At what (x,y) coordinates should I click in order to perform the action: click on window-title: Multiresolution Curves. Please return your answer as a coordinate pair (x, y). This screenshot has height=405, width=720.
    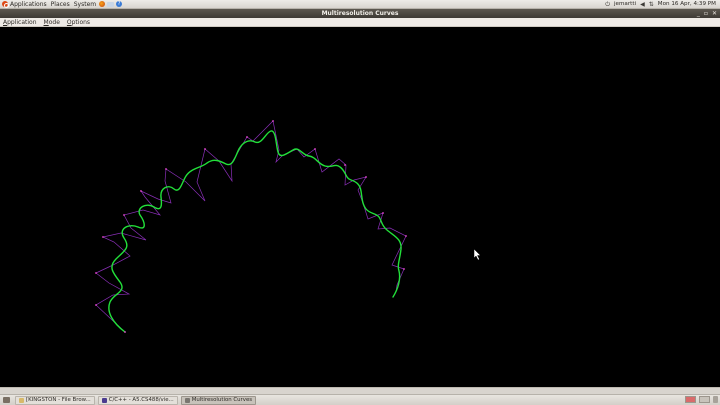
    Looking at the image, I should click on (360, 13).